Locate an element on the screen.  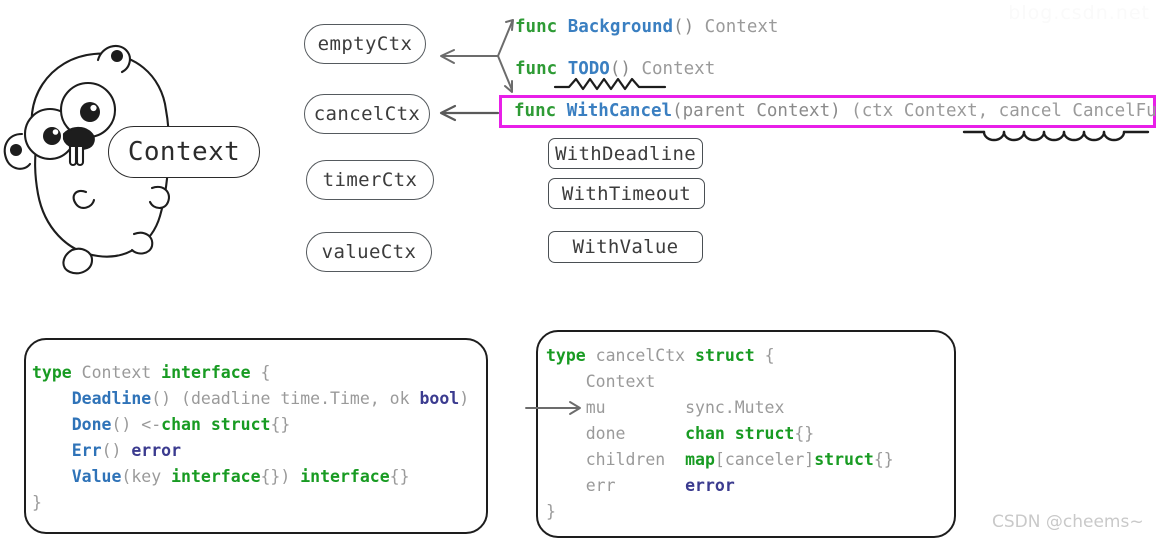
code-line: Done() <-chan struct{} is located at coordinates (250, 425).